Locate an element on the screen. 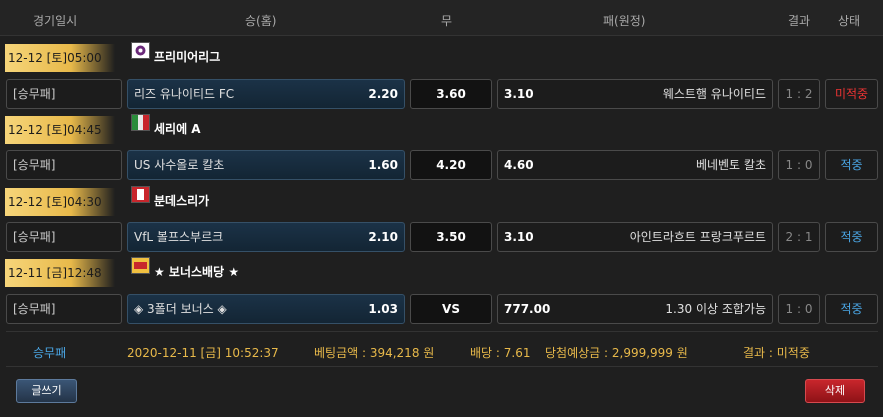 This screenshot has height=417, width=883. table-header: 경기일시 승(홈) 무 패(원정) 결과 상태 is located at coordinates (441, 18).